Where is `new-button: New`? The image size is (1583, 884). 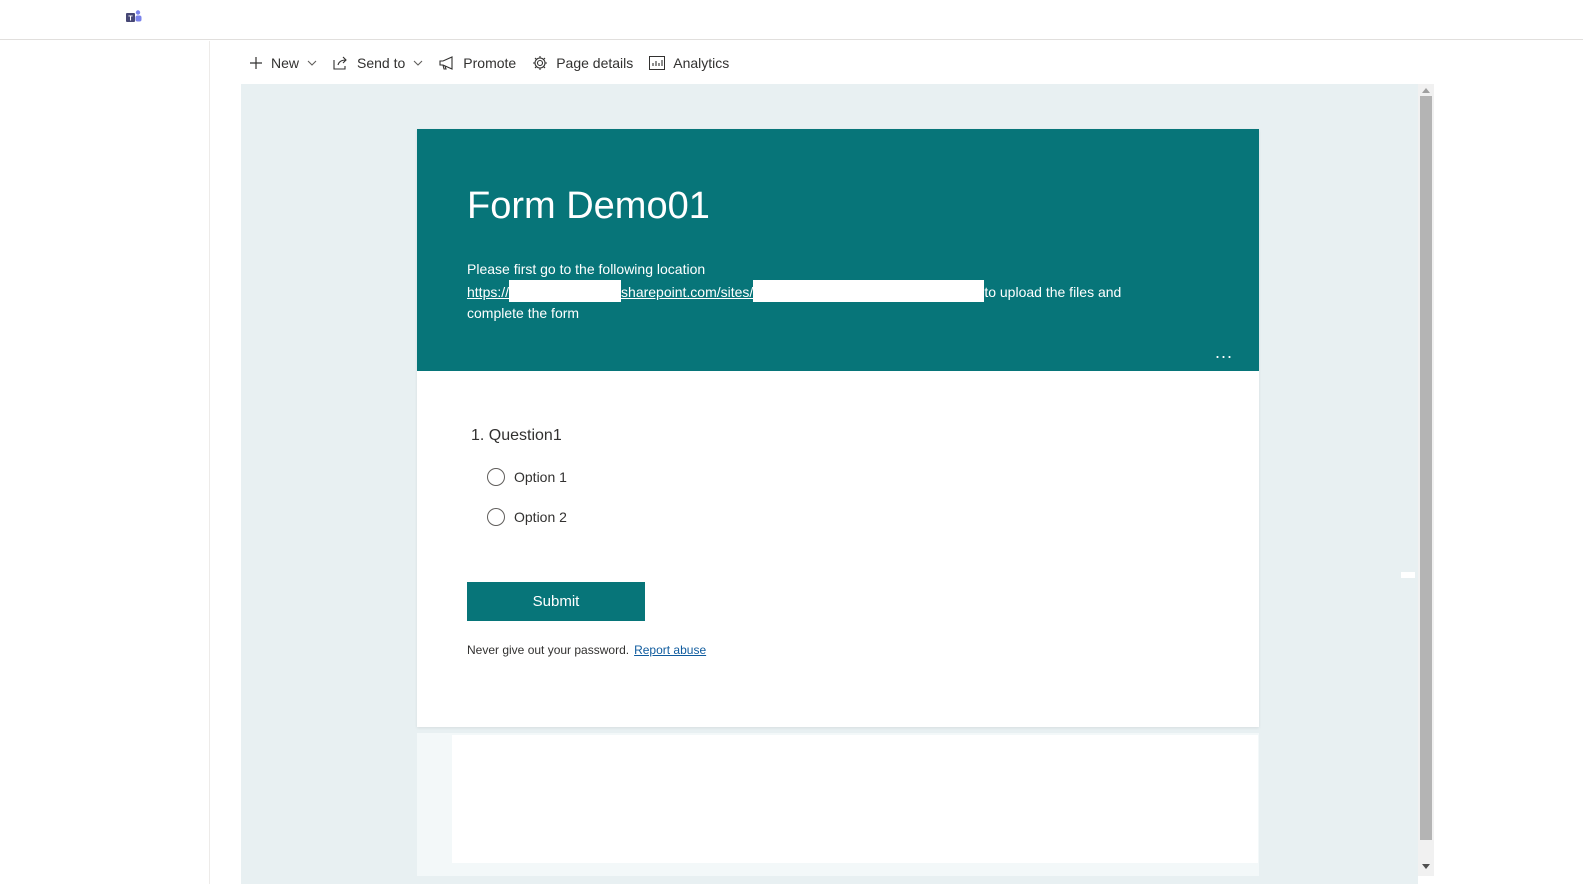
new-button: New is located at coordinates (283, 63).